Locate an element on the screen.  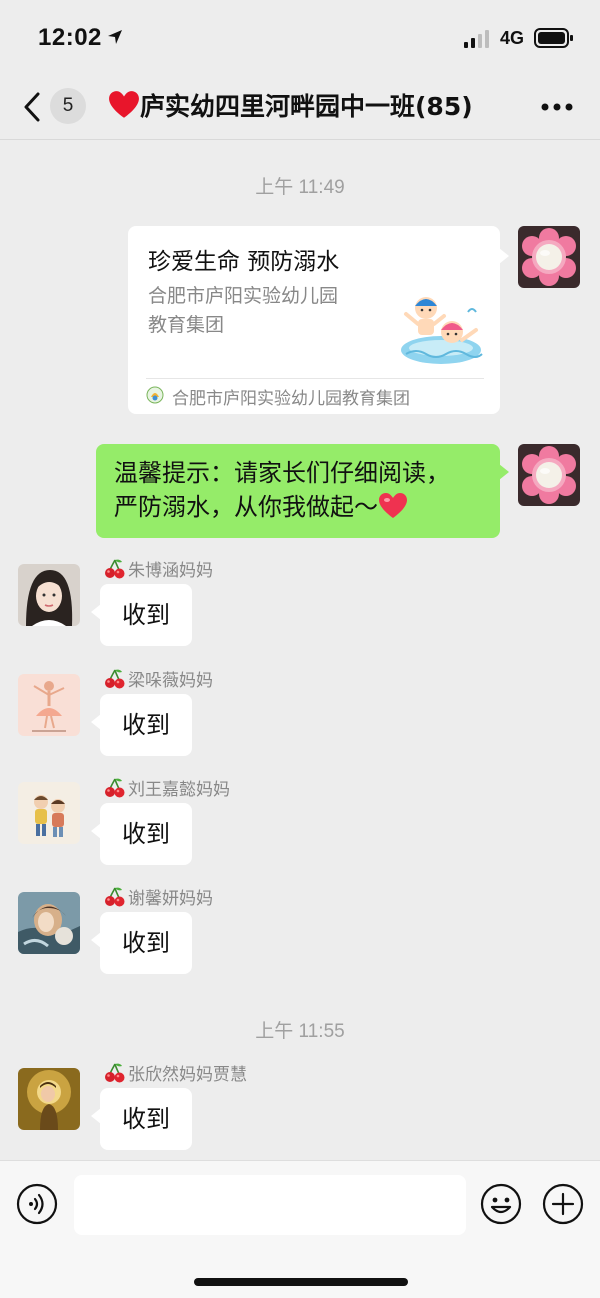
sender-name-text: 张欣然妈妈贾慧 is located at coordinates (187, 1075).